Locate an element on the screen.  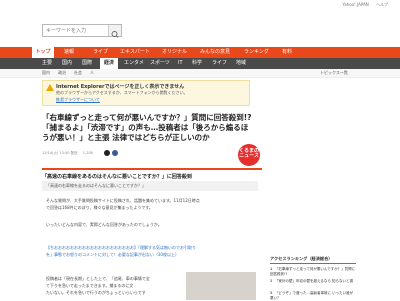
top-bar: Yahoo! JAPAN ヘルプ is located at coordinates (200, 7).